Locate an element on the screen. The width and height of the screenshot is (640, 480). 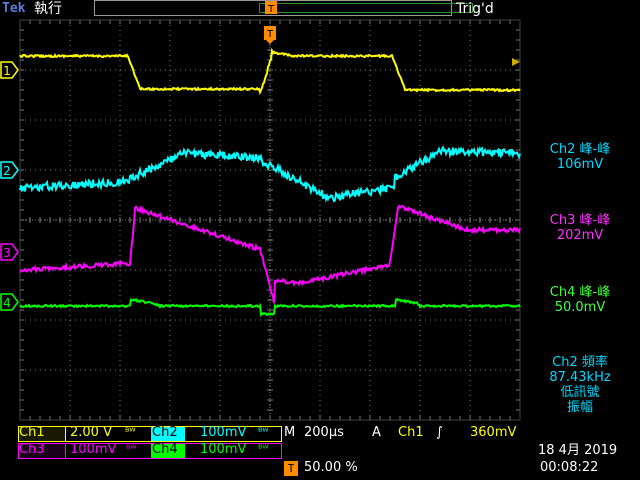
channel-2-marker: 2 is located at coordinates (9, 170).